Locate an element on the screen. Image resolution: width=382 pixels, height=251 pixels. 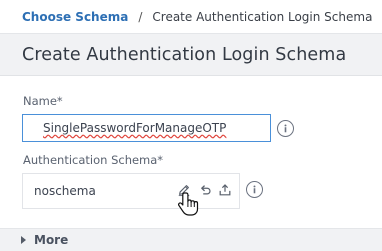
page-title: Create Authentication Login Schema is located at coordinates (184, 54).